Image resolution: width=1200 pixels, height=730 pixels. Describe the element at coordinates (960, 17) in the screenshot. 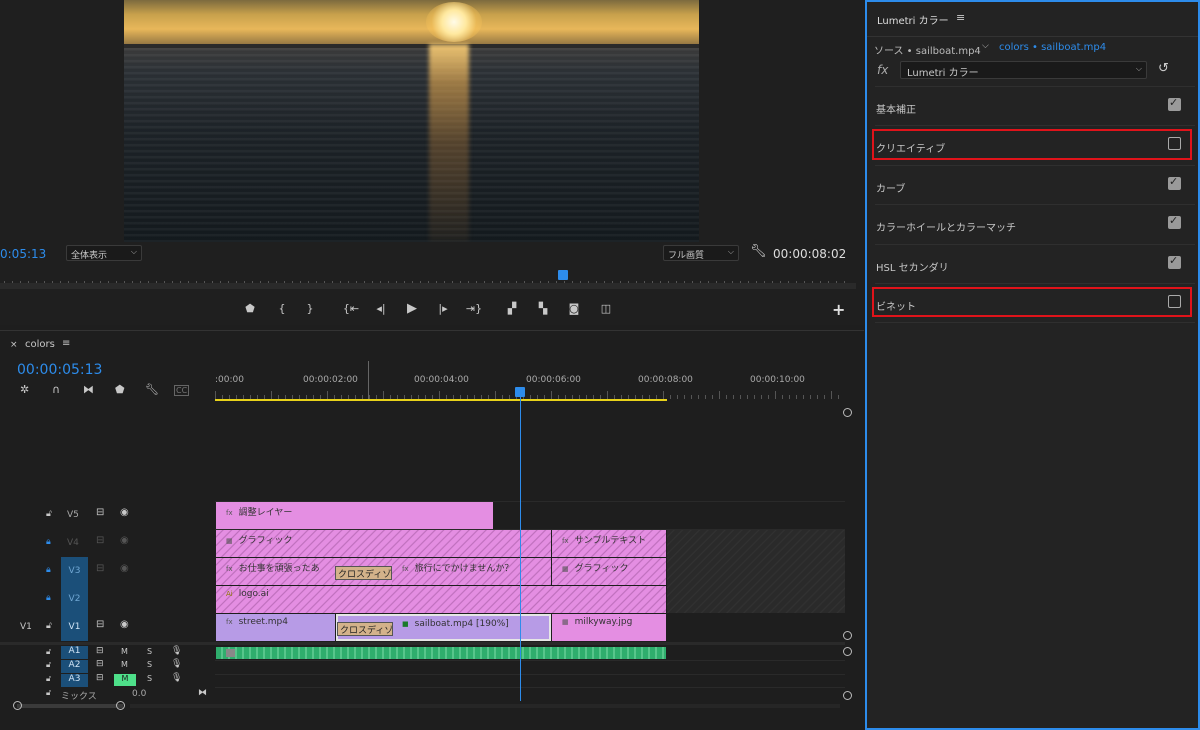

I see `panel-menu-icon: ≡` at that location.